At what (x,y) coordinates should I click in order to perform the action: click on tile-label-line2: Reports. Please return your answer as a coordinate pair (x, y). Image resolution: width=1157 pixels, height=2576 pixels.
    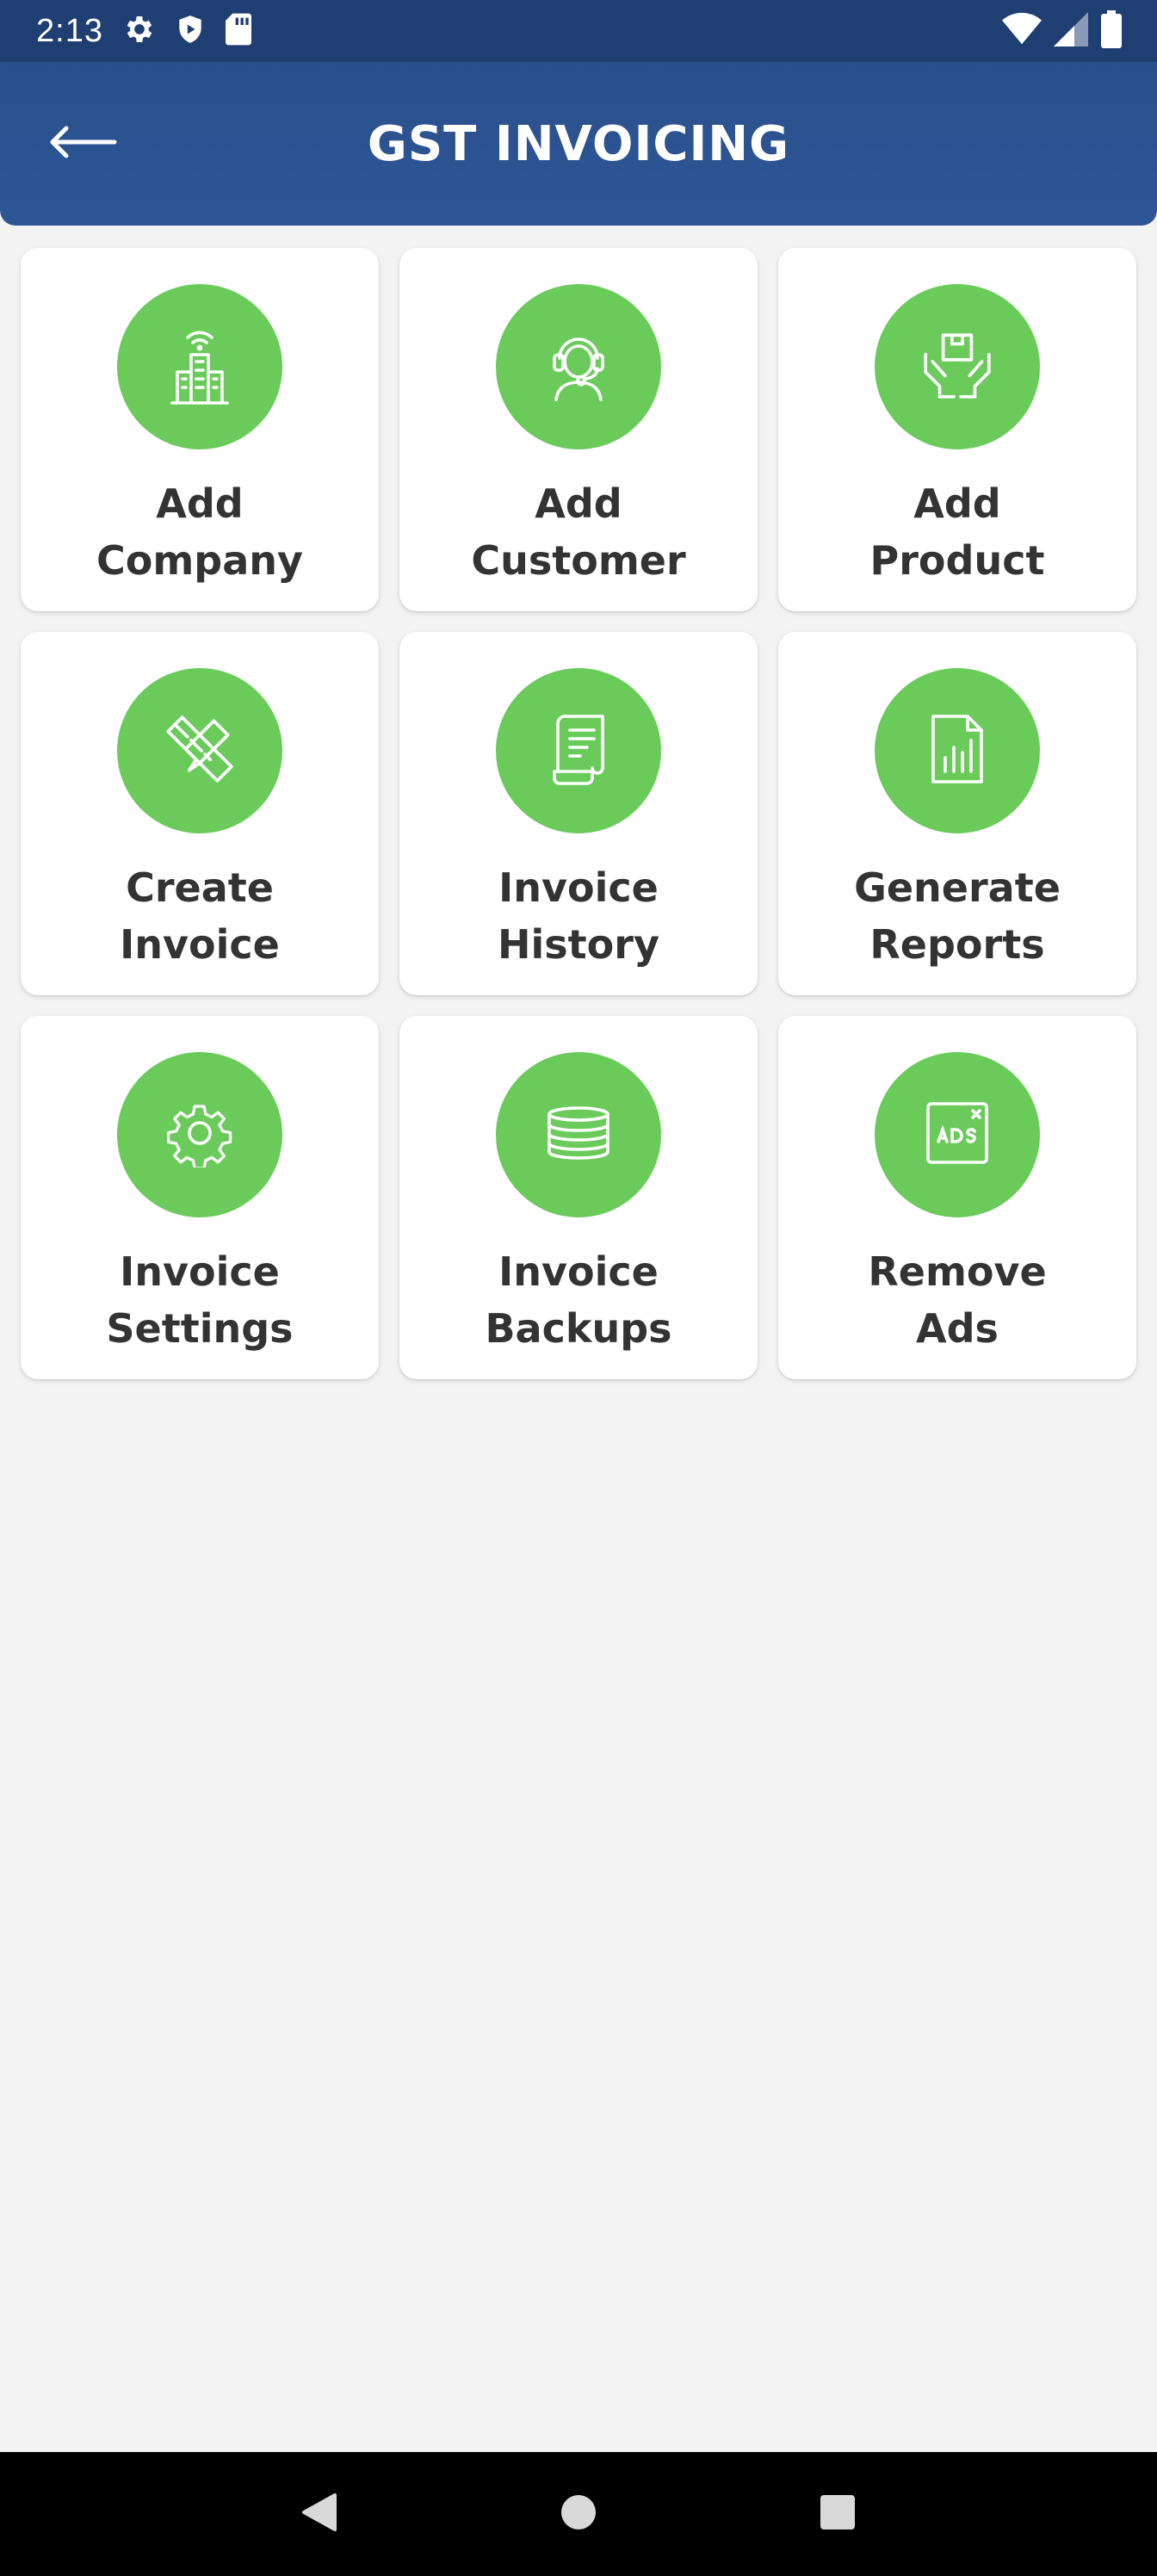
    Looking at the image, I should click on (957, 945).